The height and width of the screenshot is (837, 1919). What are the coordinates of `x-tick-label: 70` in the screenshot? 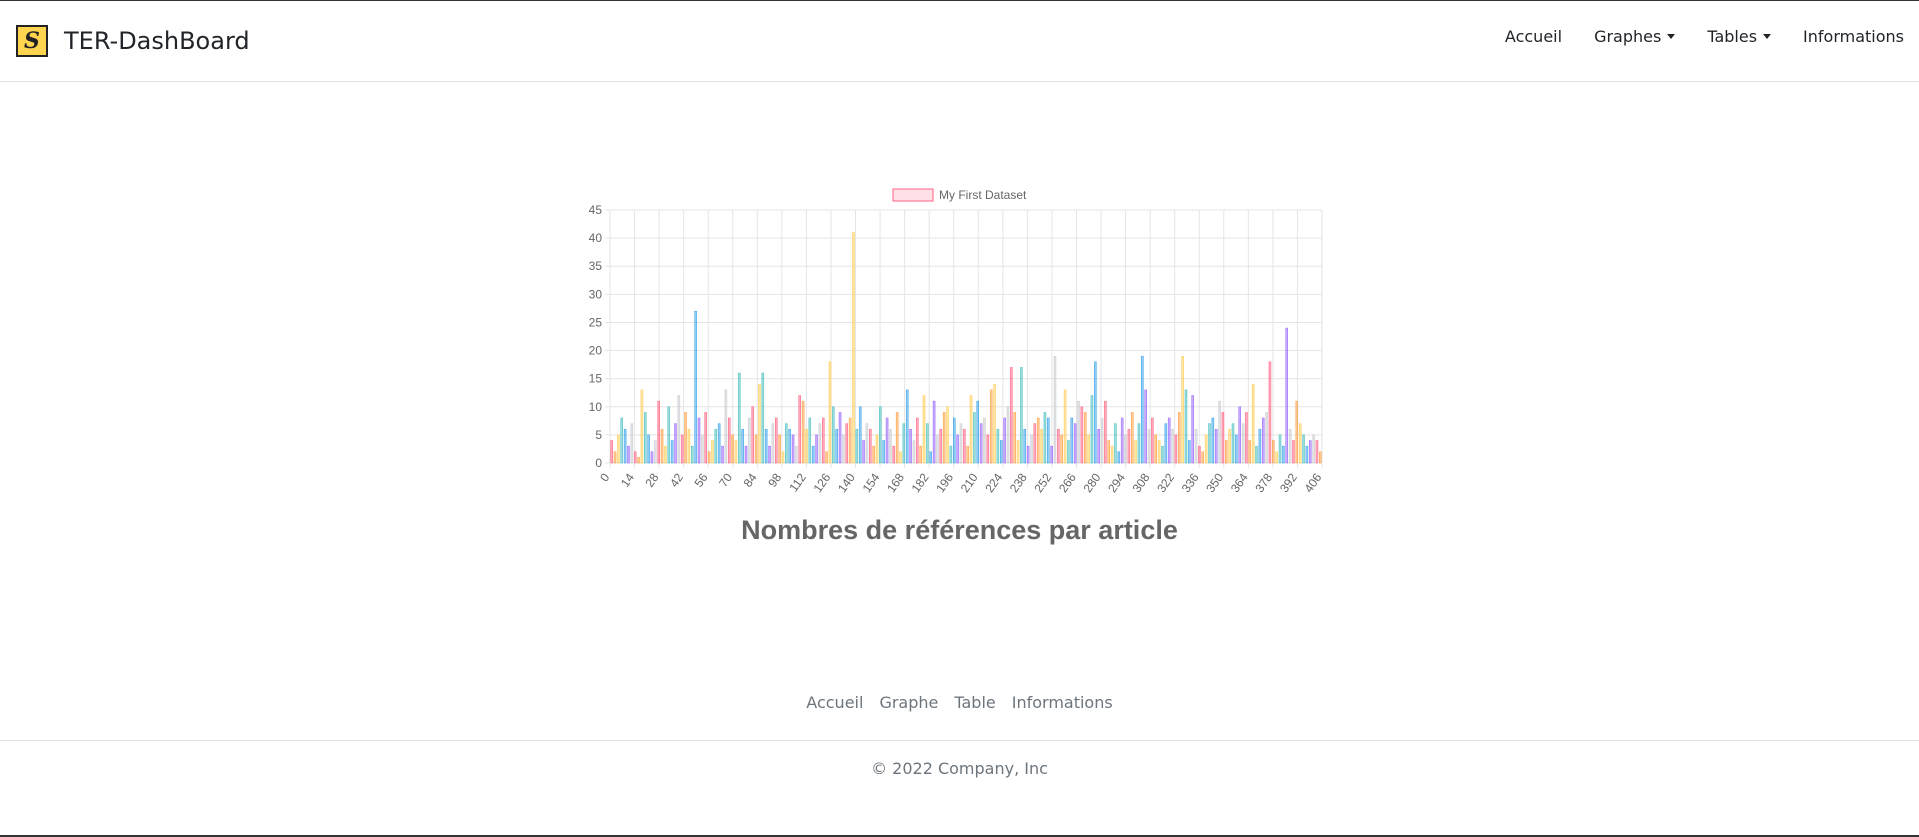 It's located at (725, 479).